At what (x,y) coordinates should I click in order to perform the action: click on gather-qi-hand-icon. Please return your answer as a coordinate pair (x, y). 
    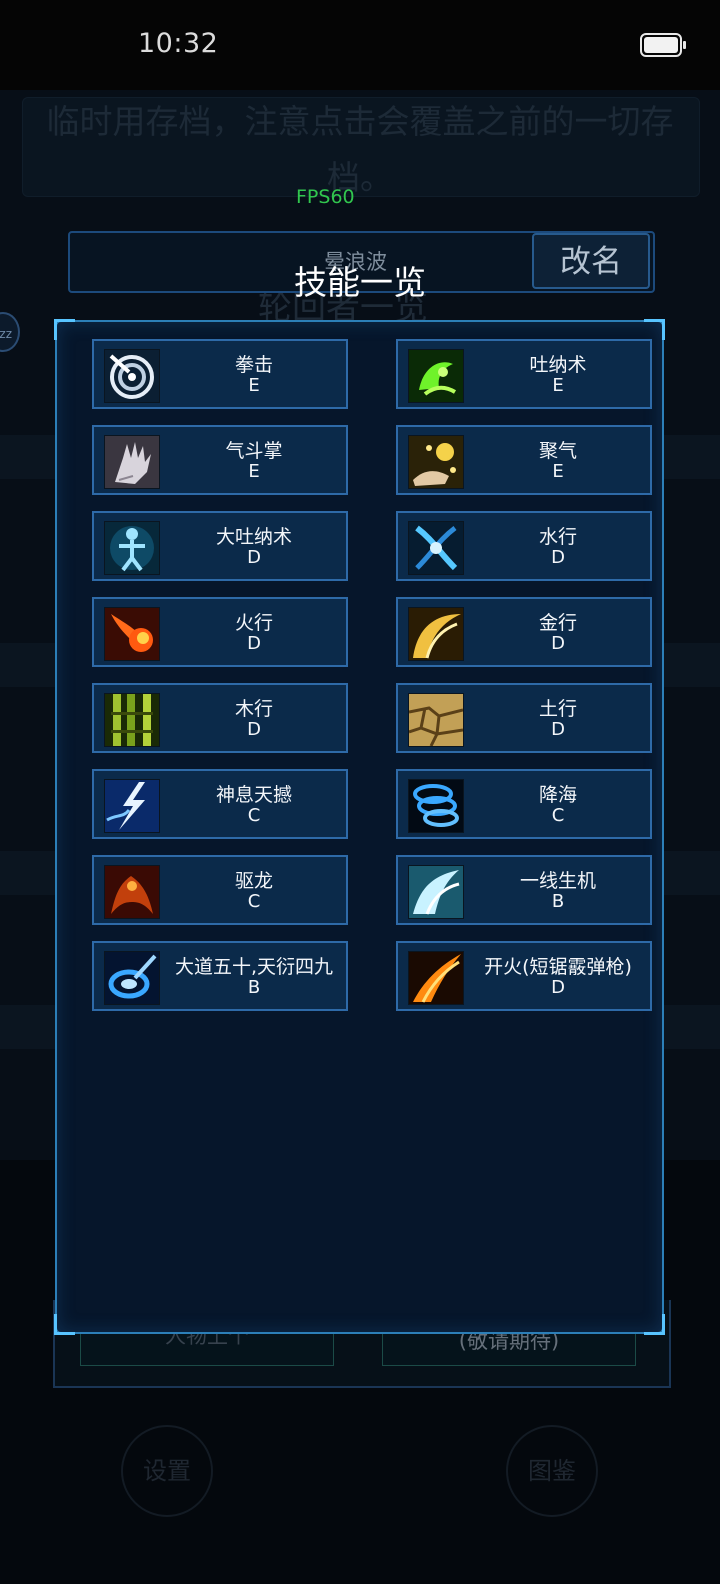
    Looking at the image, I should click on (436, 462).